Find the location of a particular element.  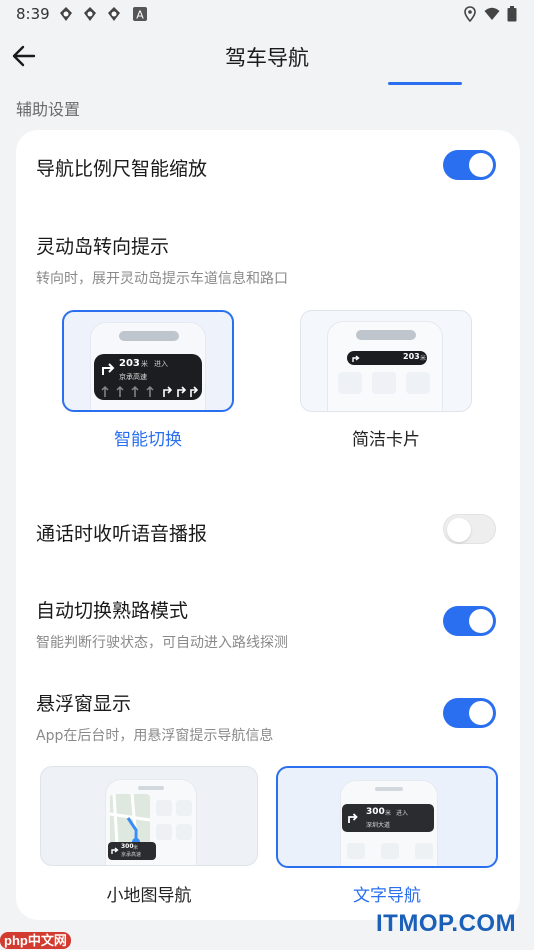

familiar-route-subtitle: 智能判断行驶状态，可自动进入路线探测 is located at coordinates (162, 643).